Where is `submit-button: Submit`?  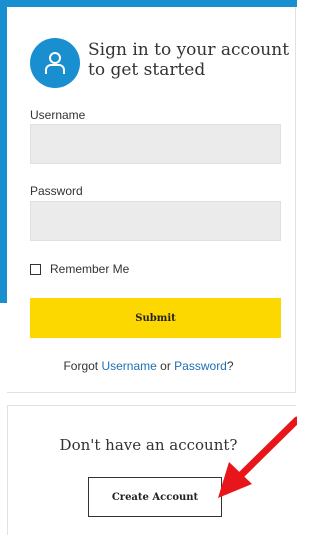 submit-button: Submit is located at coordinates (155, 318).